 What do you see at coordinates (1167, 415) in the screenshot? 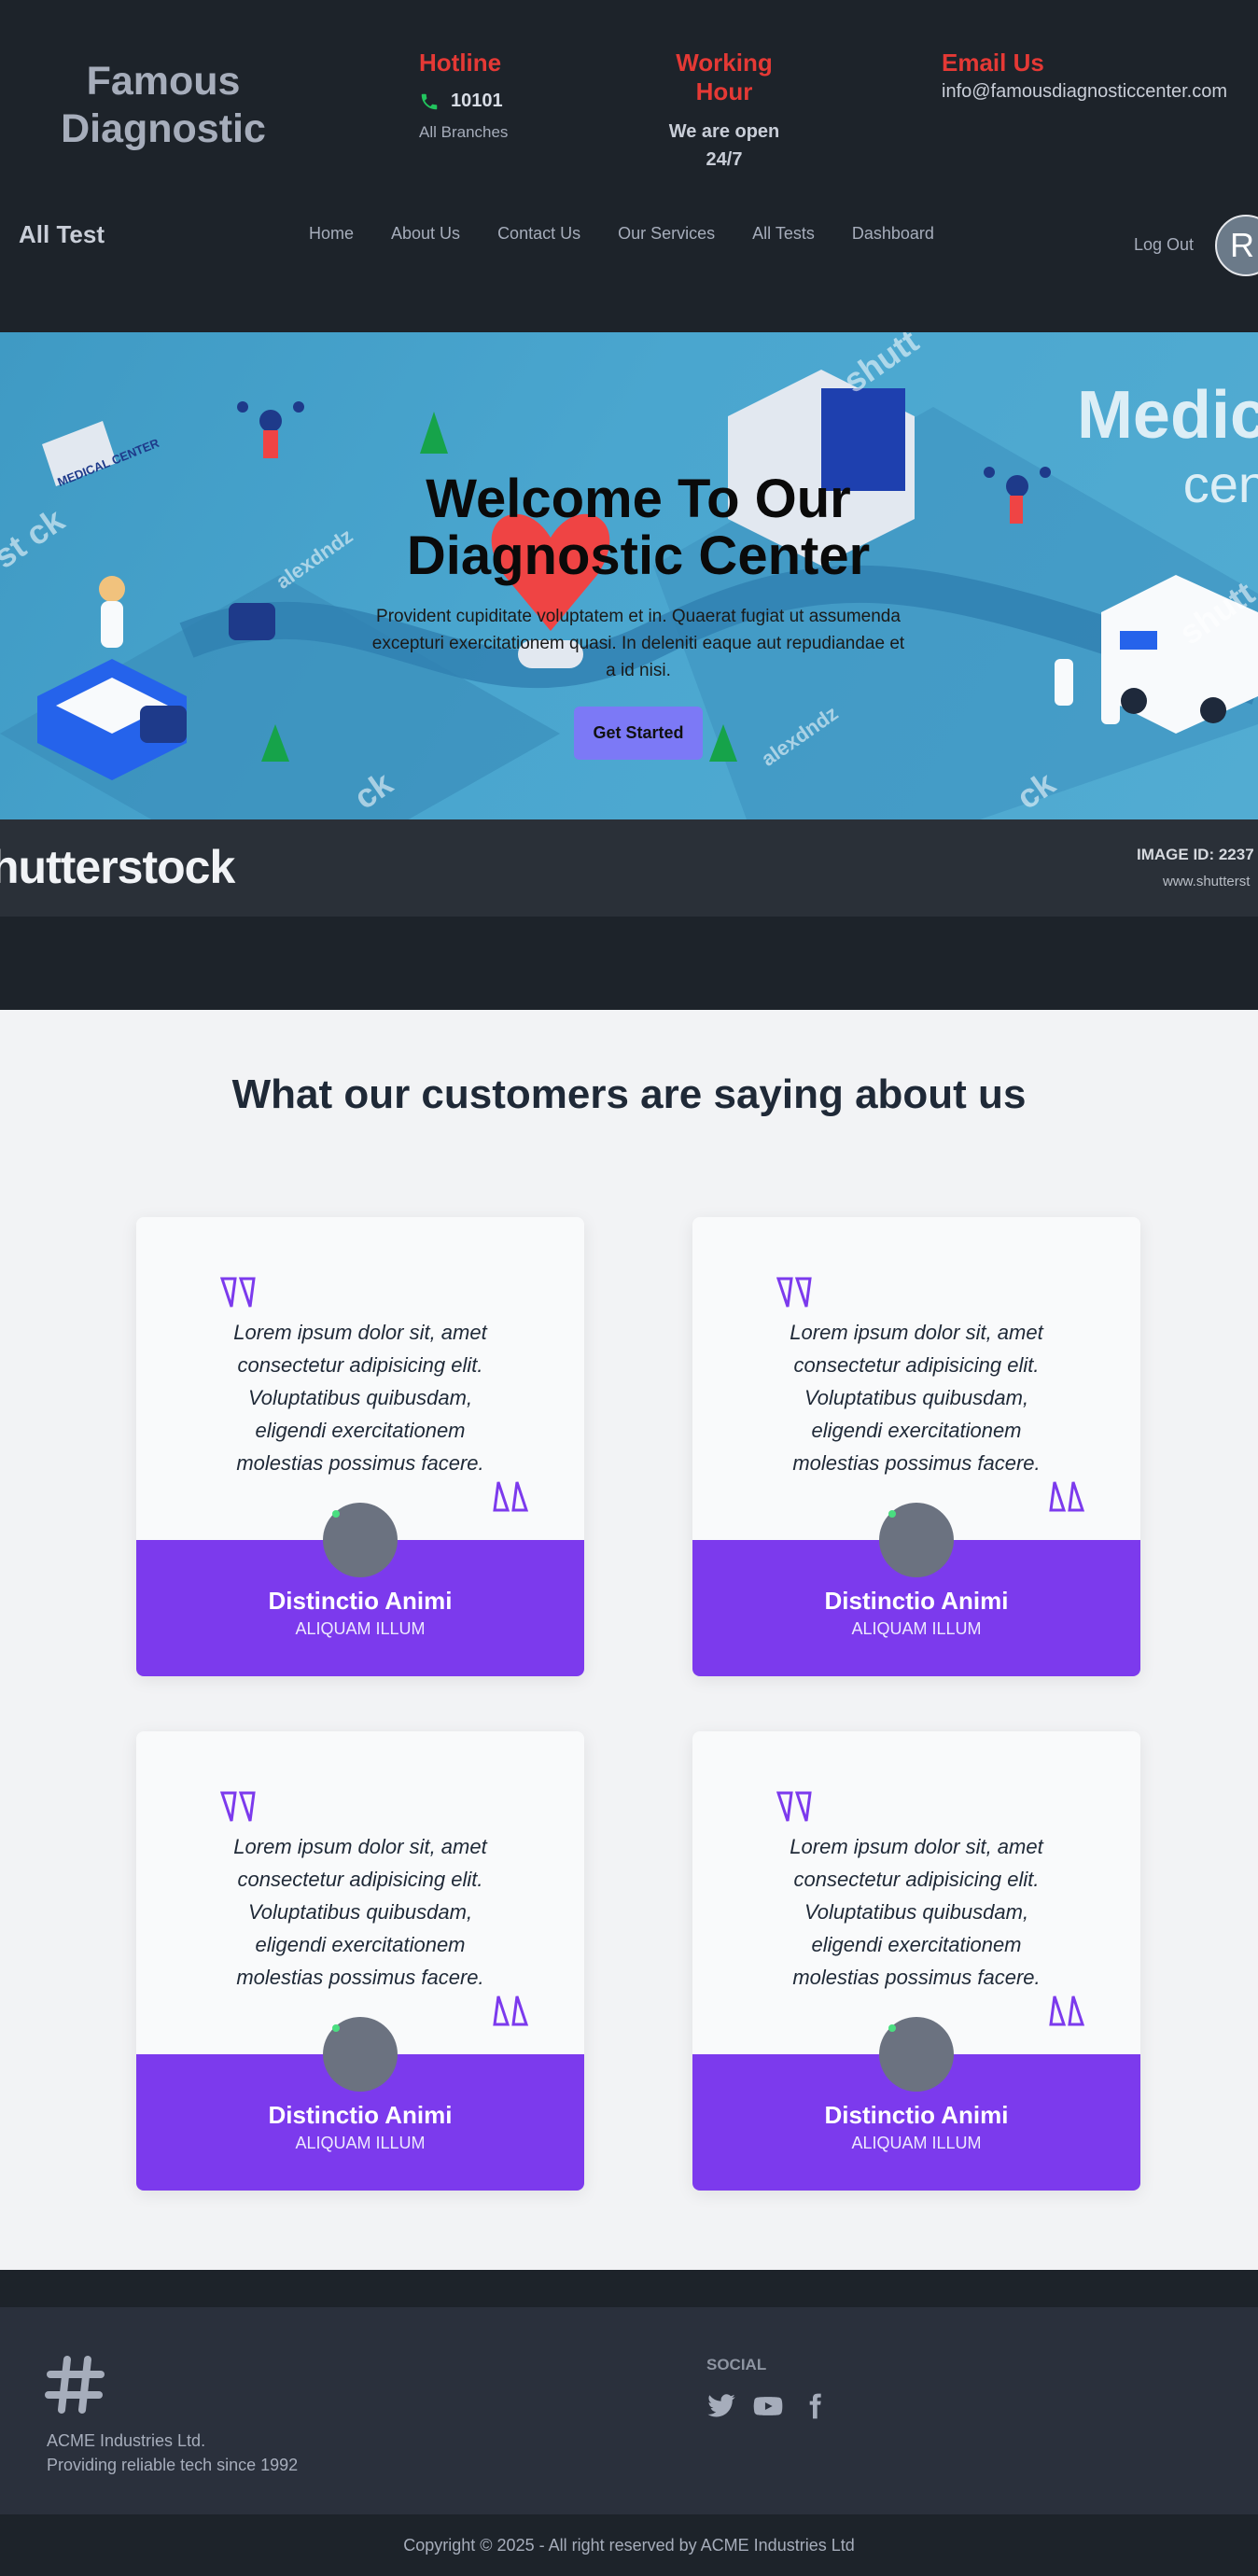
I see `hero-medical-text: Medic` at bounding box center [1167, 415].